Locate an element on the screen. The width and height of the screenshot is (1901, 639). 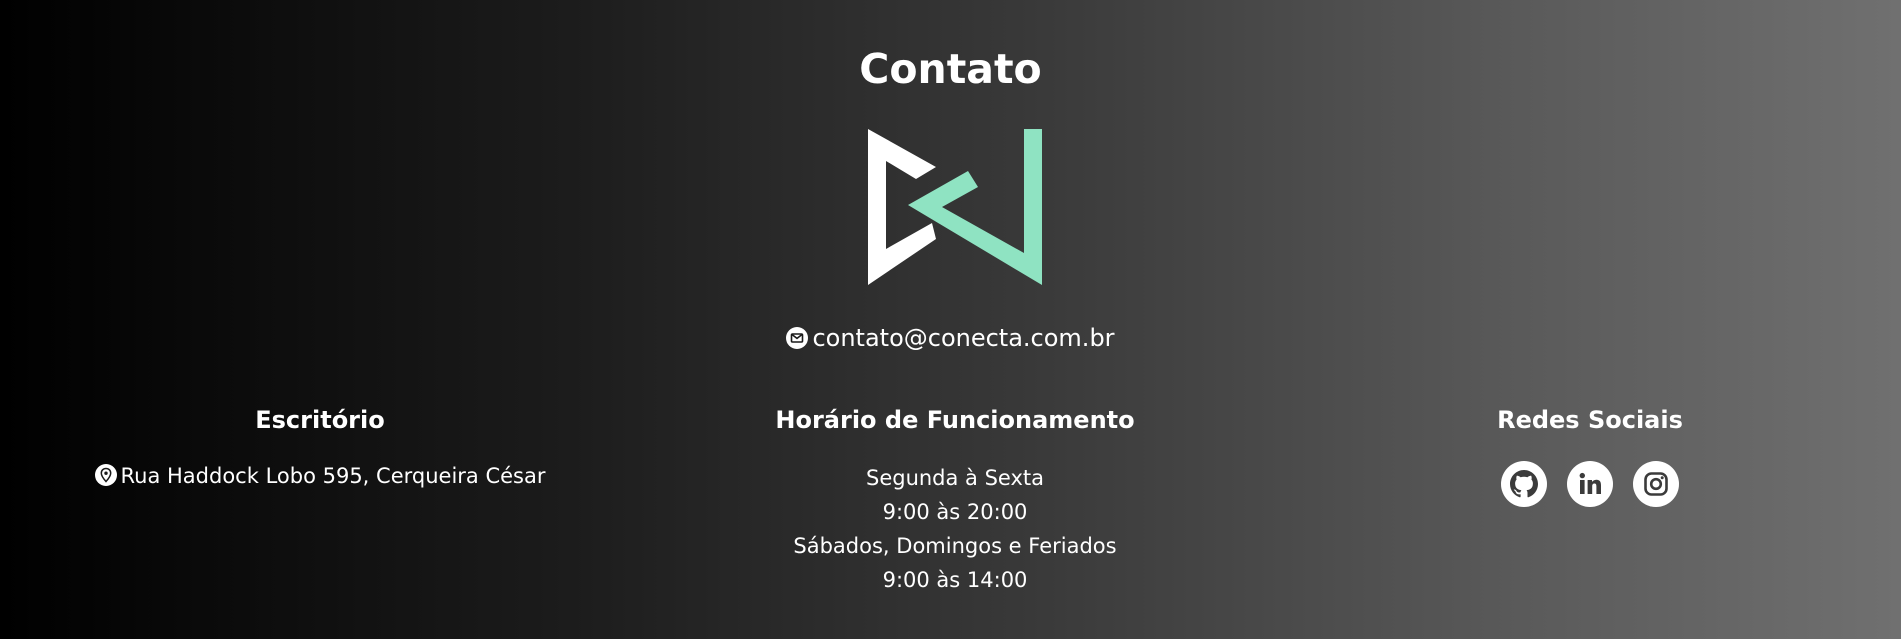
hours-line-weekend-time: 9:00 às 14:00 is located at coordinates (955, 580).